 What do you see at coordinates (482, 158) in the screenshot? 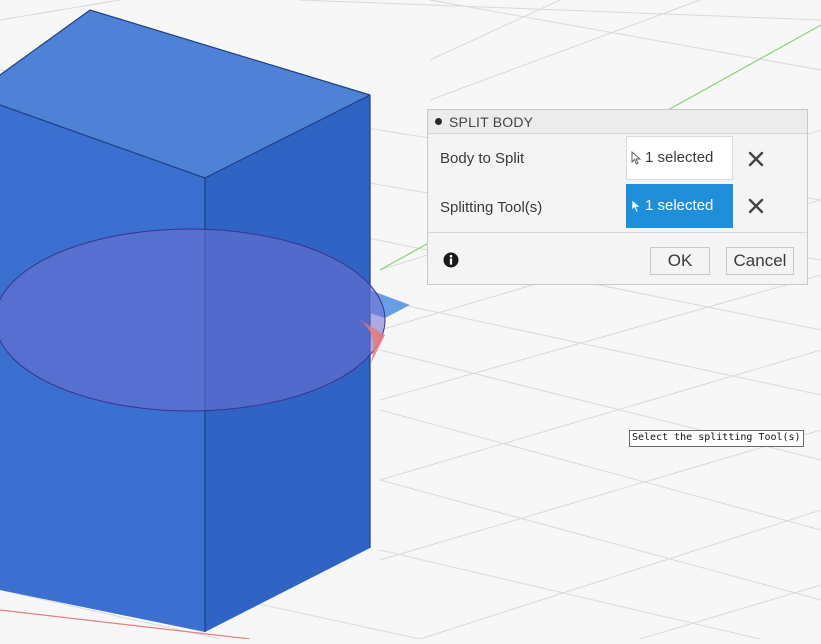
I see `body-to-split-label: Body to Split` at bounding box center [482, 158].